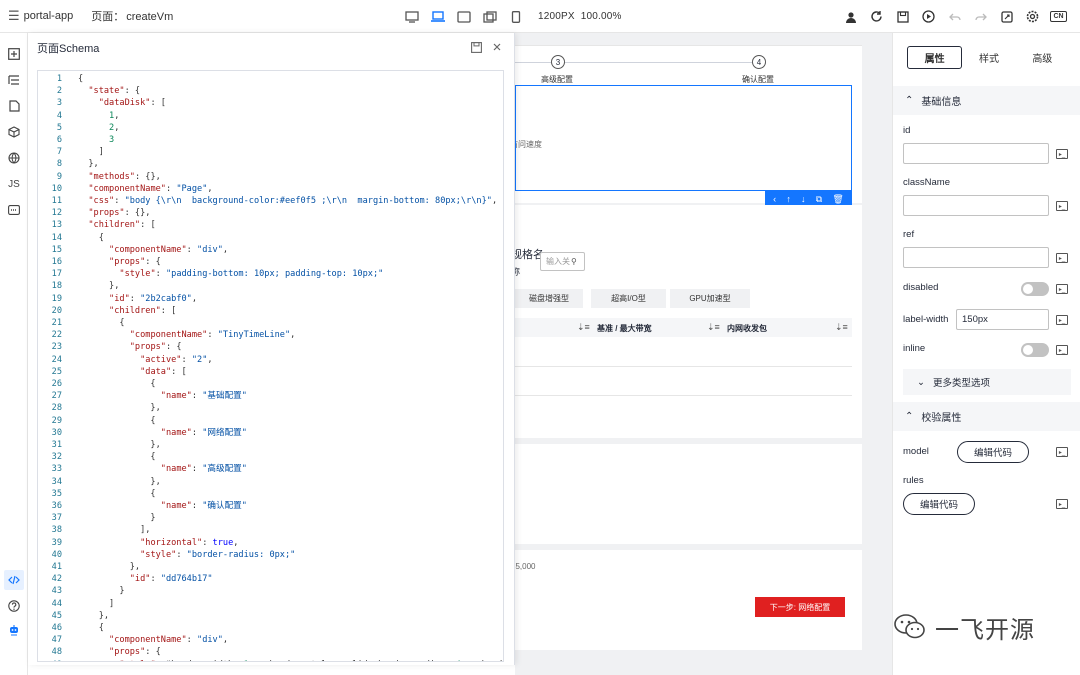 The image size is (1080, 675). I want to click on code-line: 38 ],, so click(270, 530).